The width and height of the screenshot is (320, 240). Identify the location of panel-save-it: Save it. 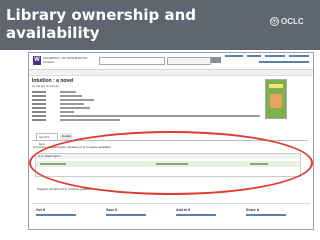
(137, 212).